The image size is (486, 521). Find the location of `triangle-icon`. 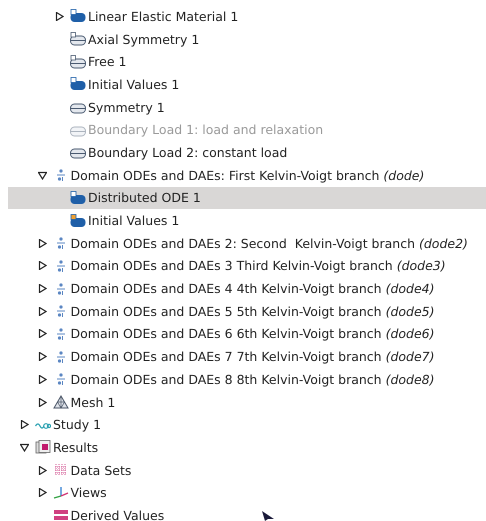

triangle-icon is located at coordinates (60, 402).